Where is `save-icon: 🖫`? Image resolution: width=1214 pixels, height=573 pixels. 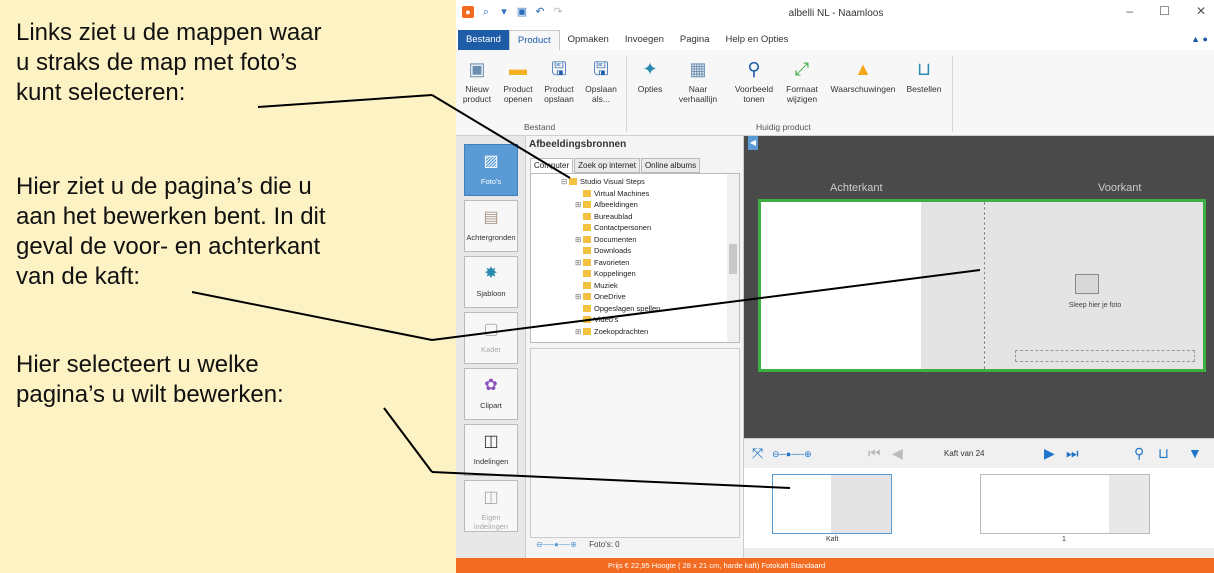
save-icon: 🖫 is located at coordinates (559, 69).